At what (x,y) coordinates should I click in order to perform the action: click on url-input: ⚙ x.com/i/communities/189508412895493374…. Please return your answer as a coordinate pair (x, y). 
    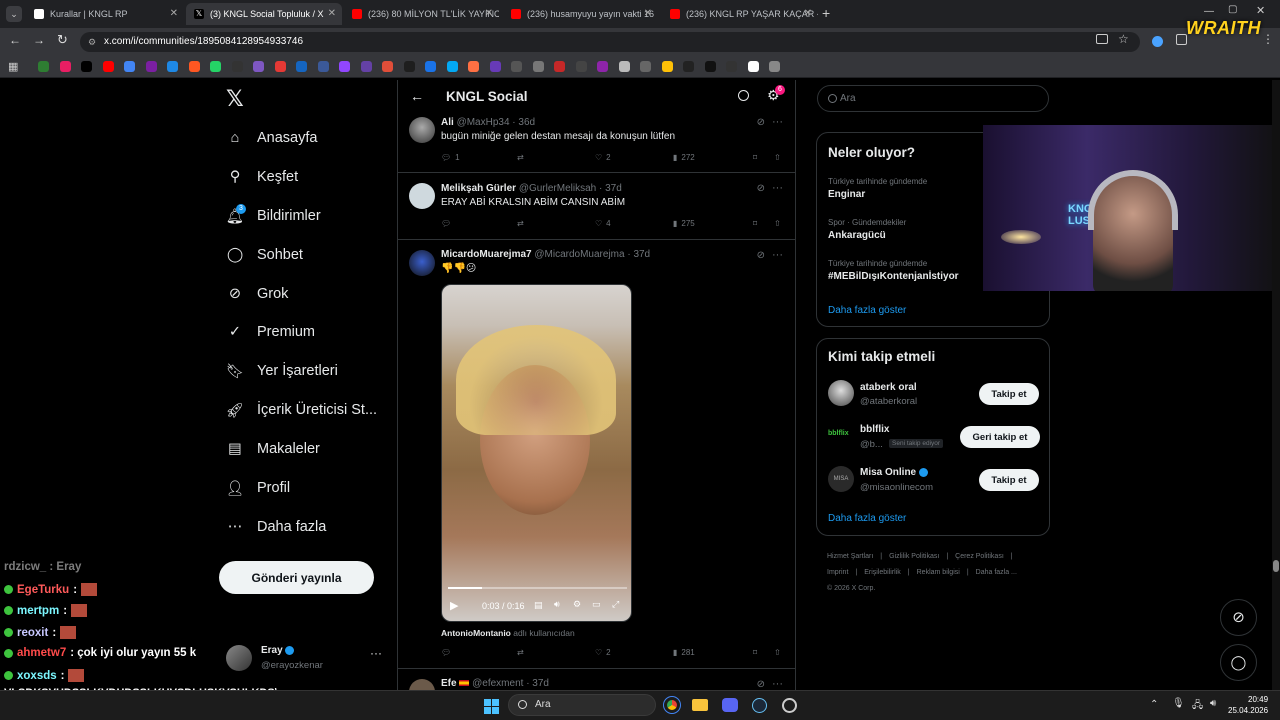
    Looking at the image, I should click on (610, 42).